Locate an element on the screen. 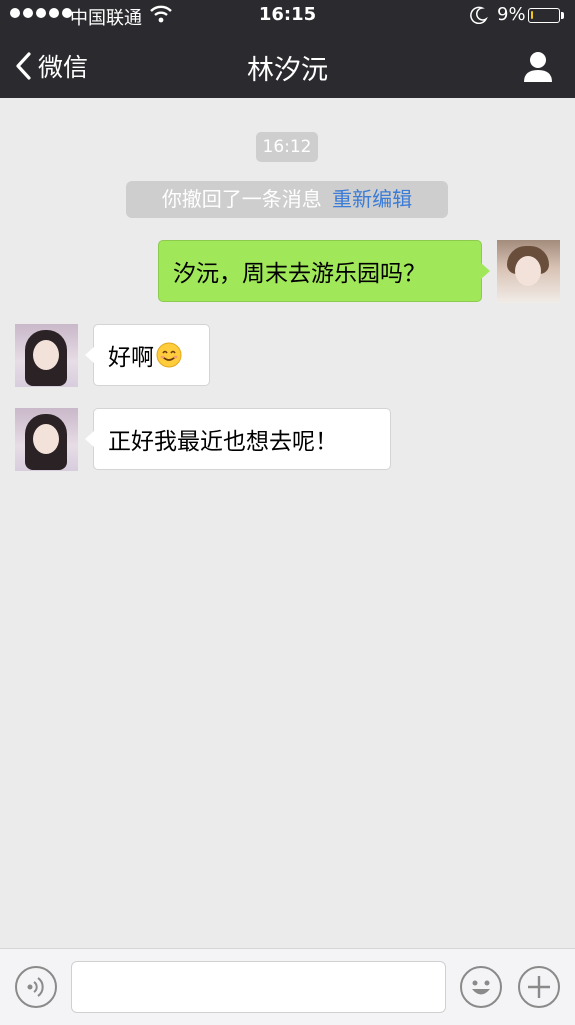 The width and height of the screenshot is (575, 1025). message-input is located at coordinates (258, 987).